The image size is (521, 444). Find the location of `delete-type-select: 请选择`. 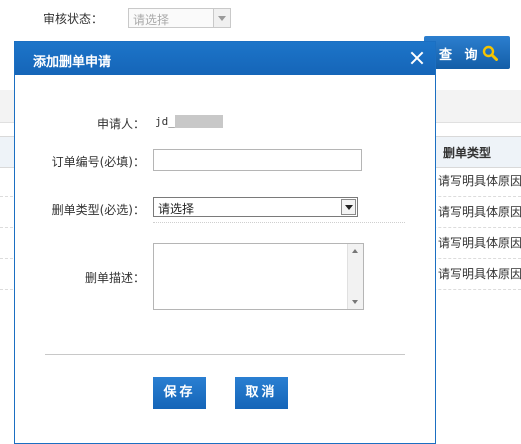

delete-type-select: 请选择 is located at coordinates (255, 207).